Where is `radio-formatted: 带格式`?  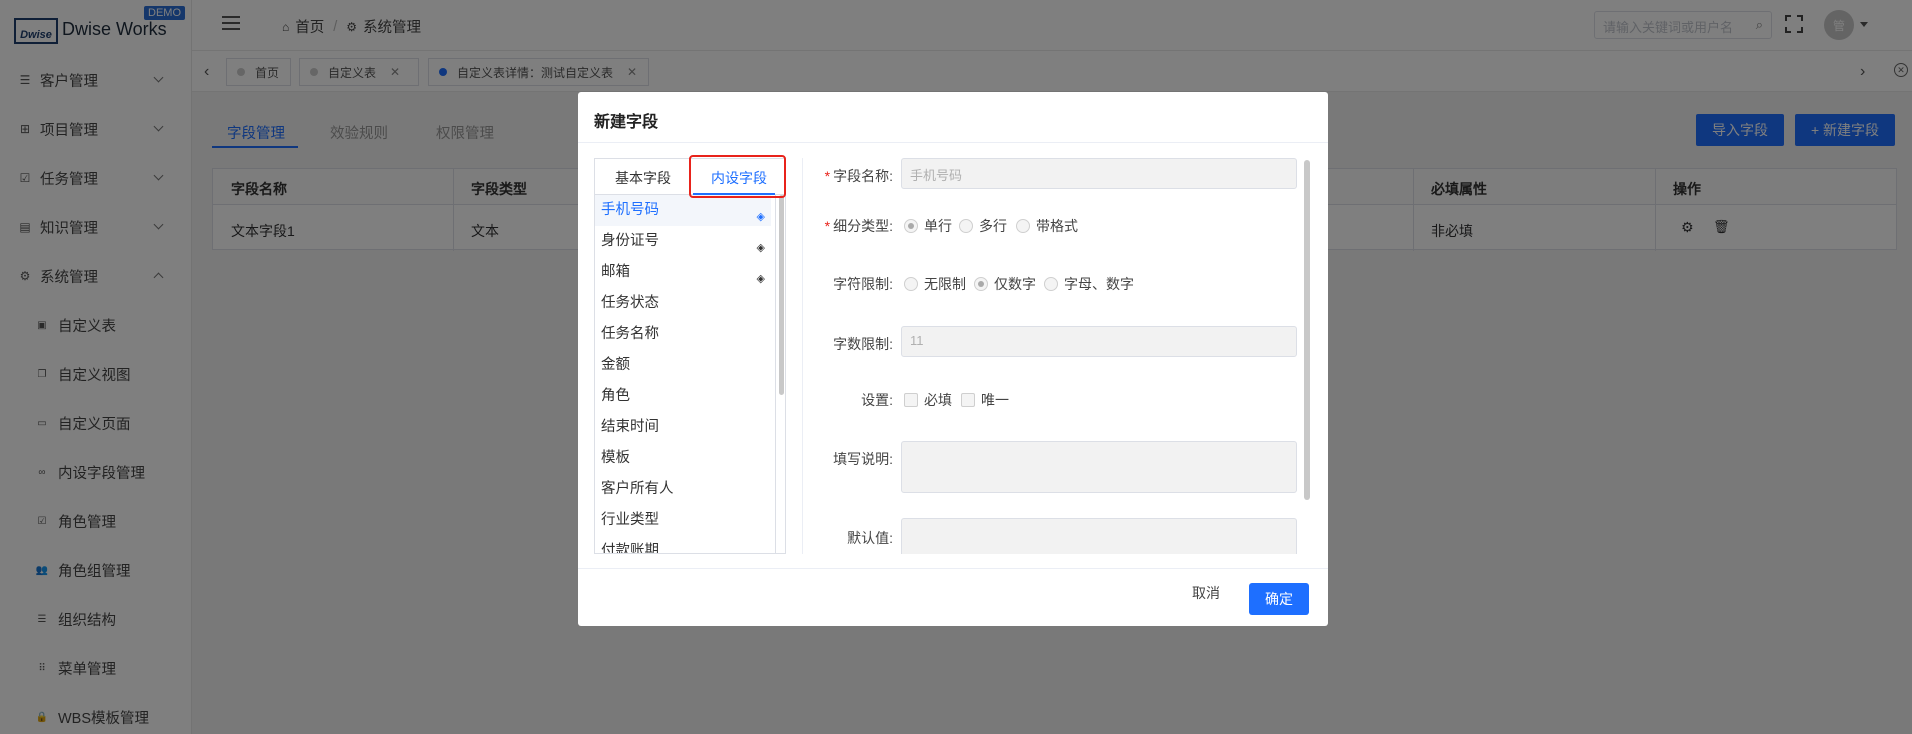
radio-formatted: 带格式 is located at coordinates (1047, 226).